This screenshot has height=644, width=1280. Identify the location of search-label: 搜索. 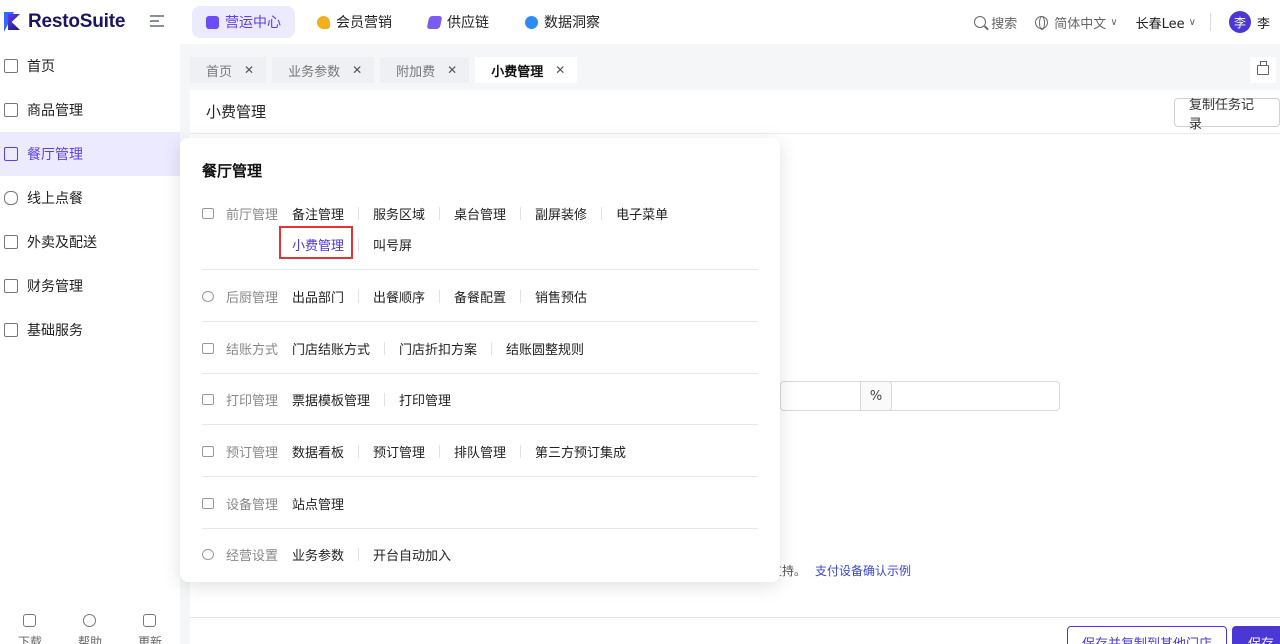
(1004, 24).